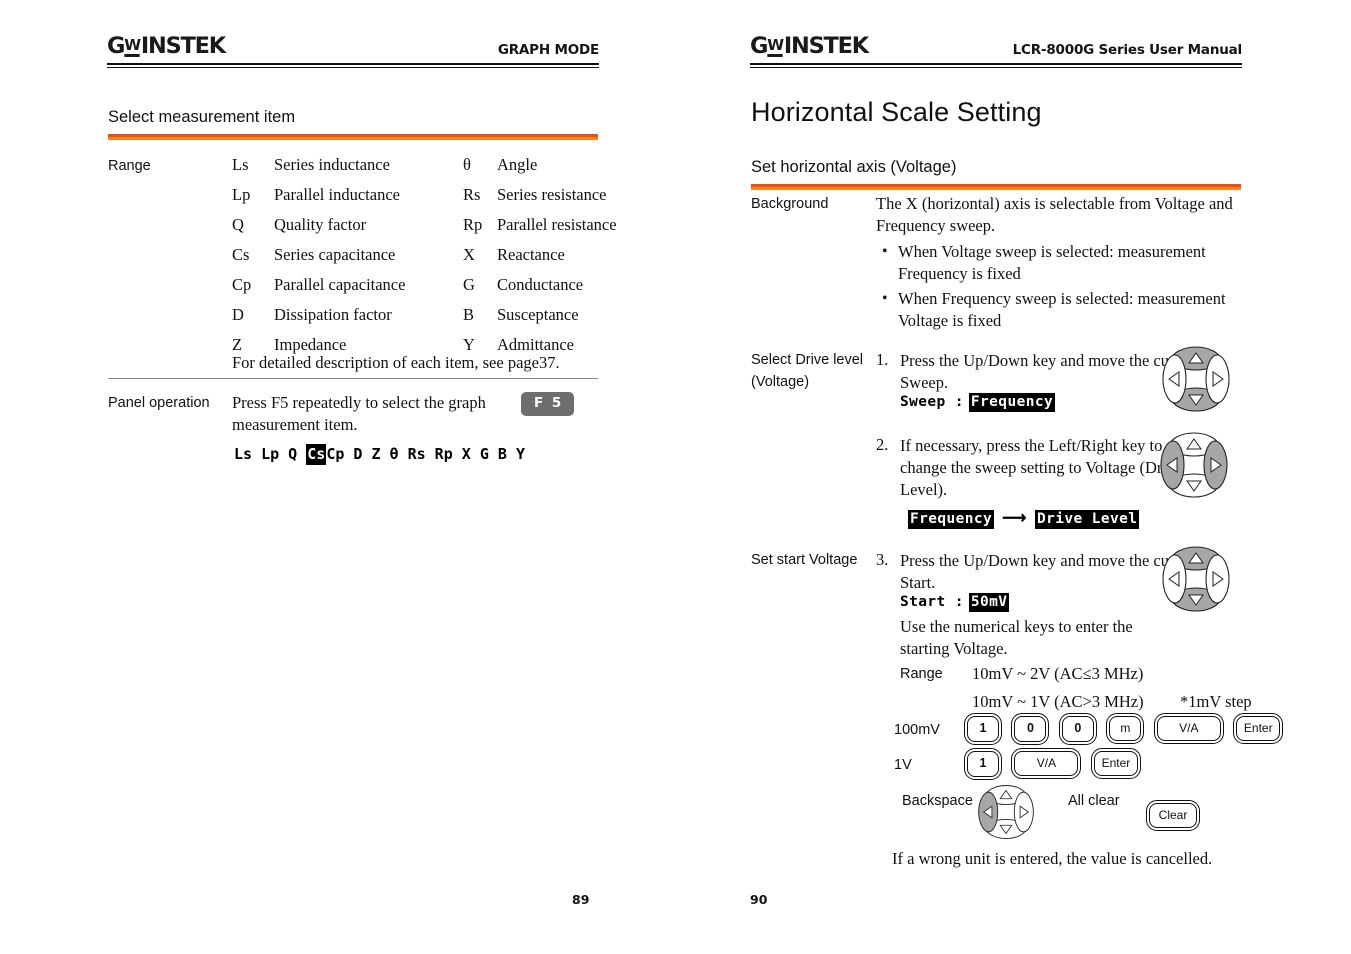 This screenshot has height=954, width=1351. I want to click on start-label: Start :, so click(932, 602).